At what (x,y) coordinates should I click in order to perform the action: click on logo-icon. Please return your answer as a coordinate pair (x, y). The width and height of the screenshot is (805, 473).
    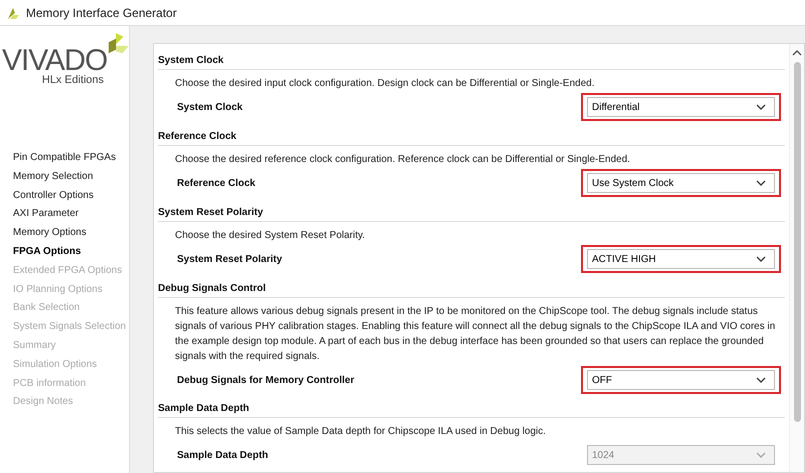
    Looking at the image, I should click on (13, 13).